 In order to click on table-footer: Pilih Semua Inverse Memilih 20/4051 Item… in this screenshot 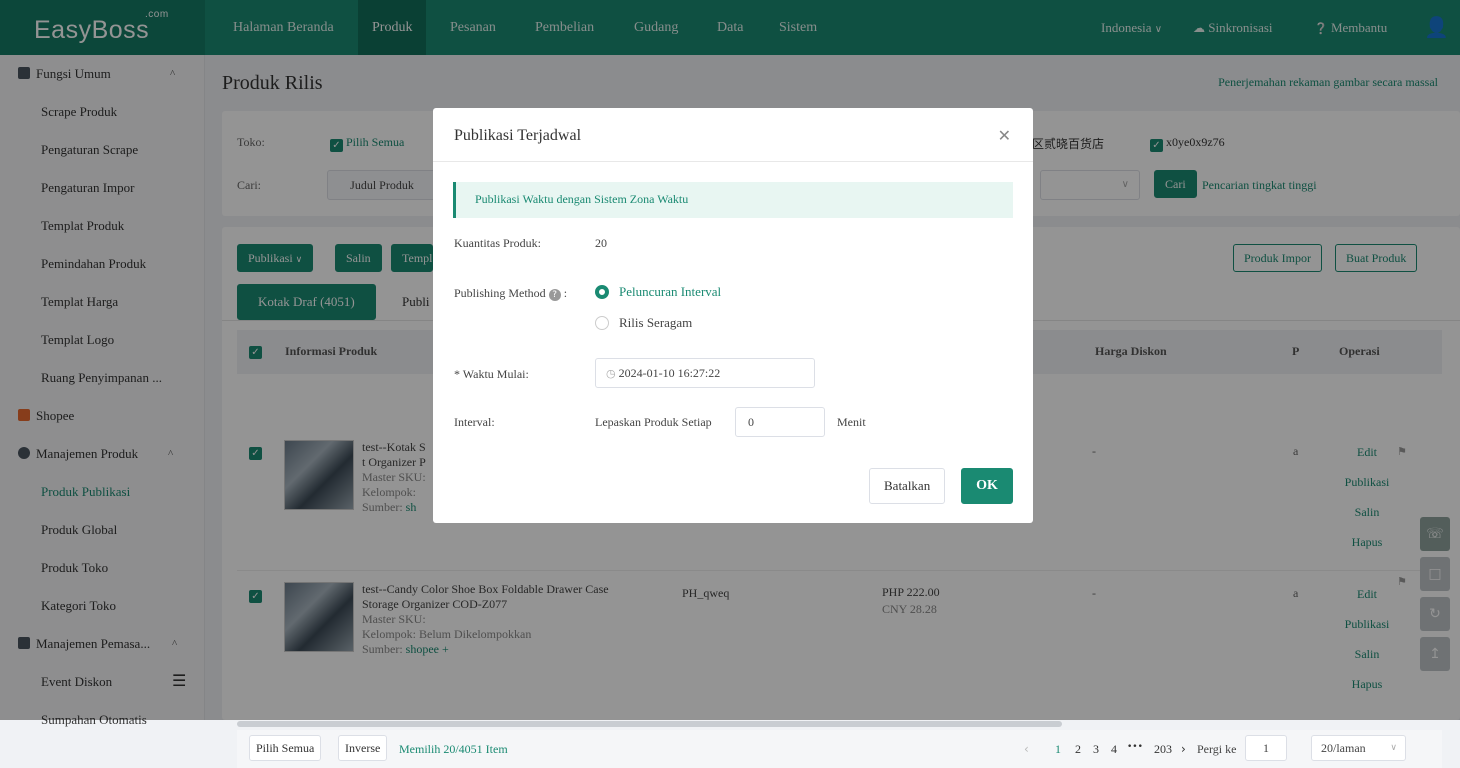, I will do `click(839, 749)`.